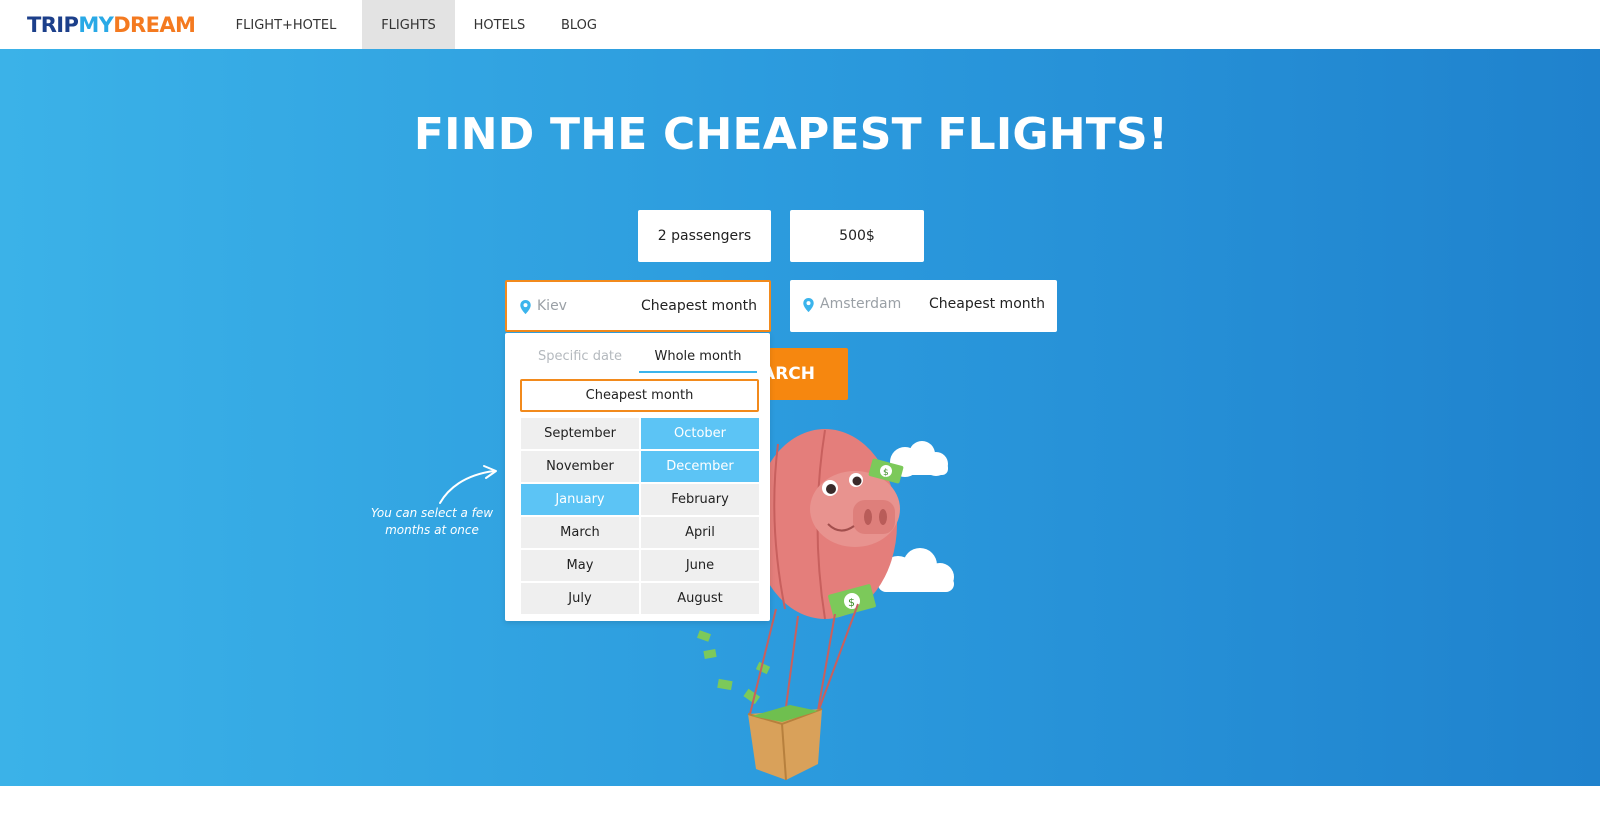 This screenshot has height=830, width=1600. What do you see at coordinates (700, 499) in the screenshot?
I see `month-february: February` at bounding box center [700, 499].